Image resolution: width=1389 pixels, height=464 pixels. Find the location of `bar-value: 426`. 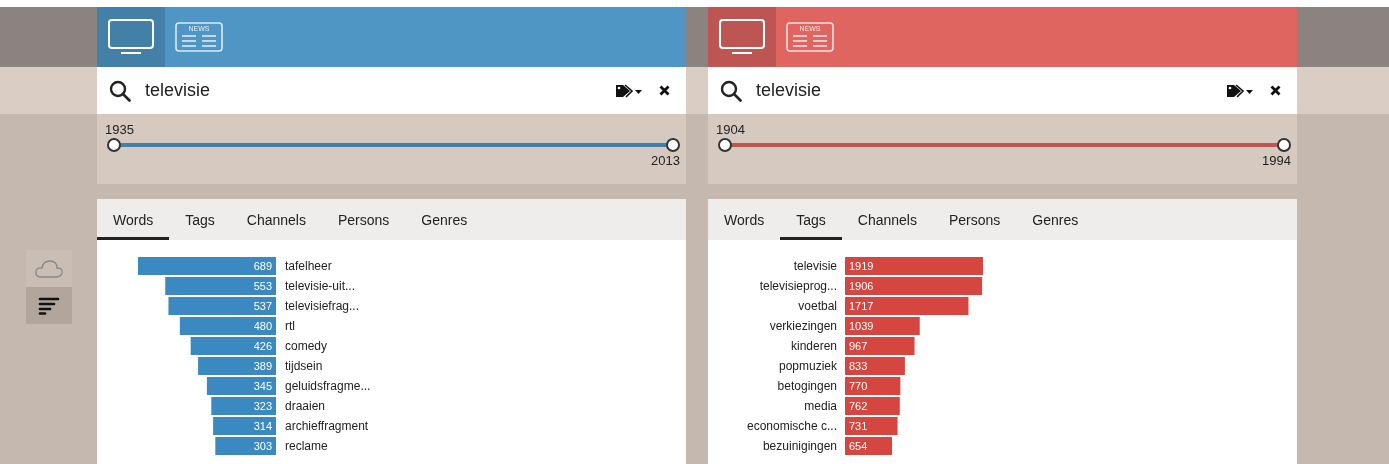

bar-value: 426 is located at coordinates (262, 346).